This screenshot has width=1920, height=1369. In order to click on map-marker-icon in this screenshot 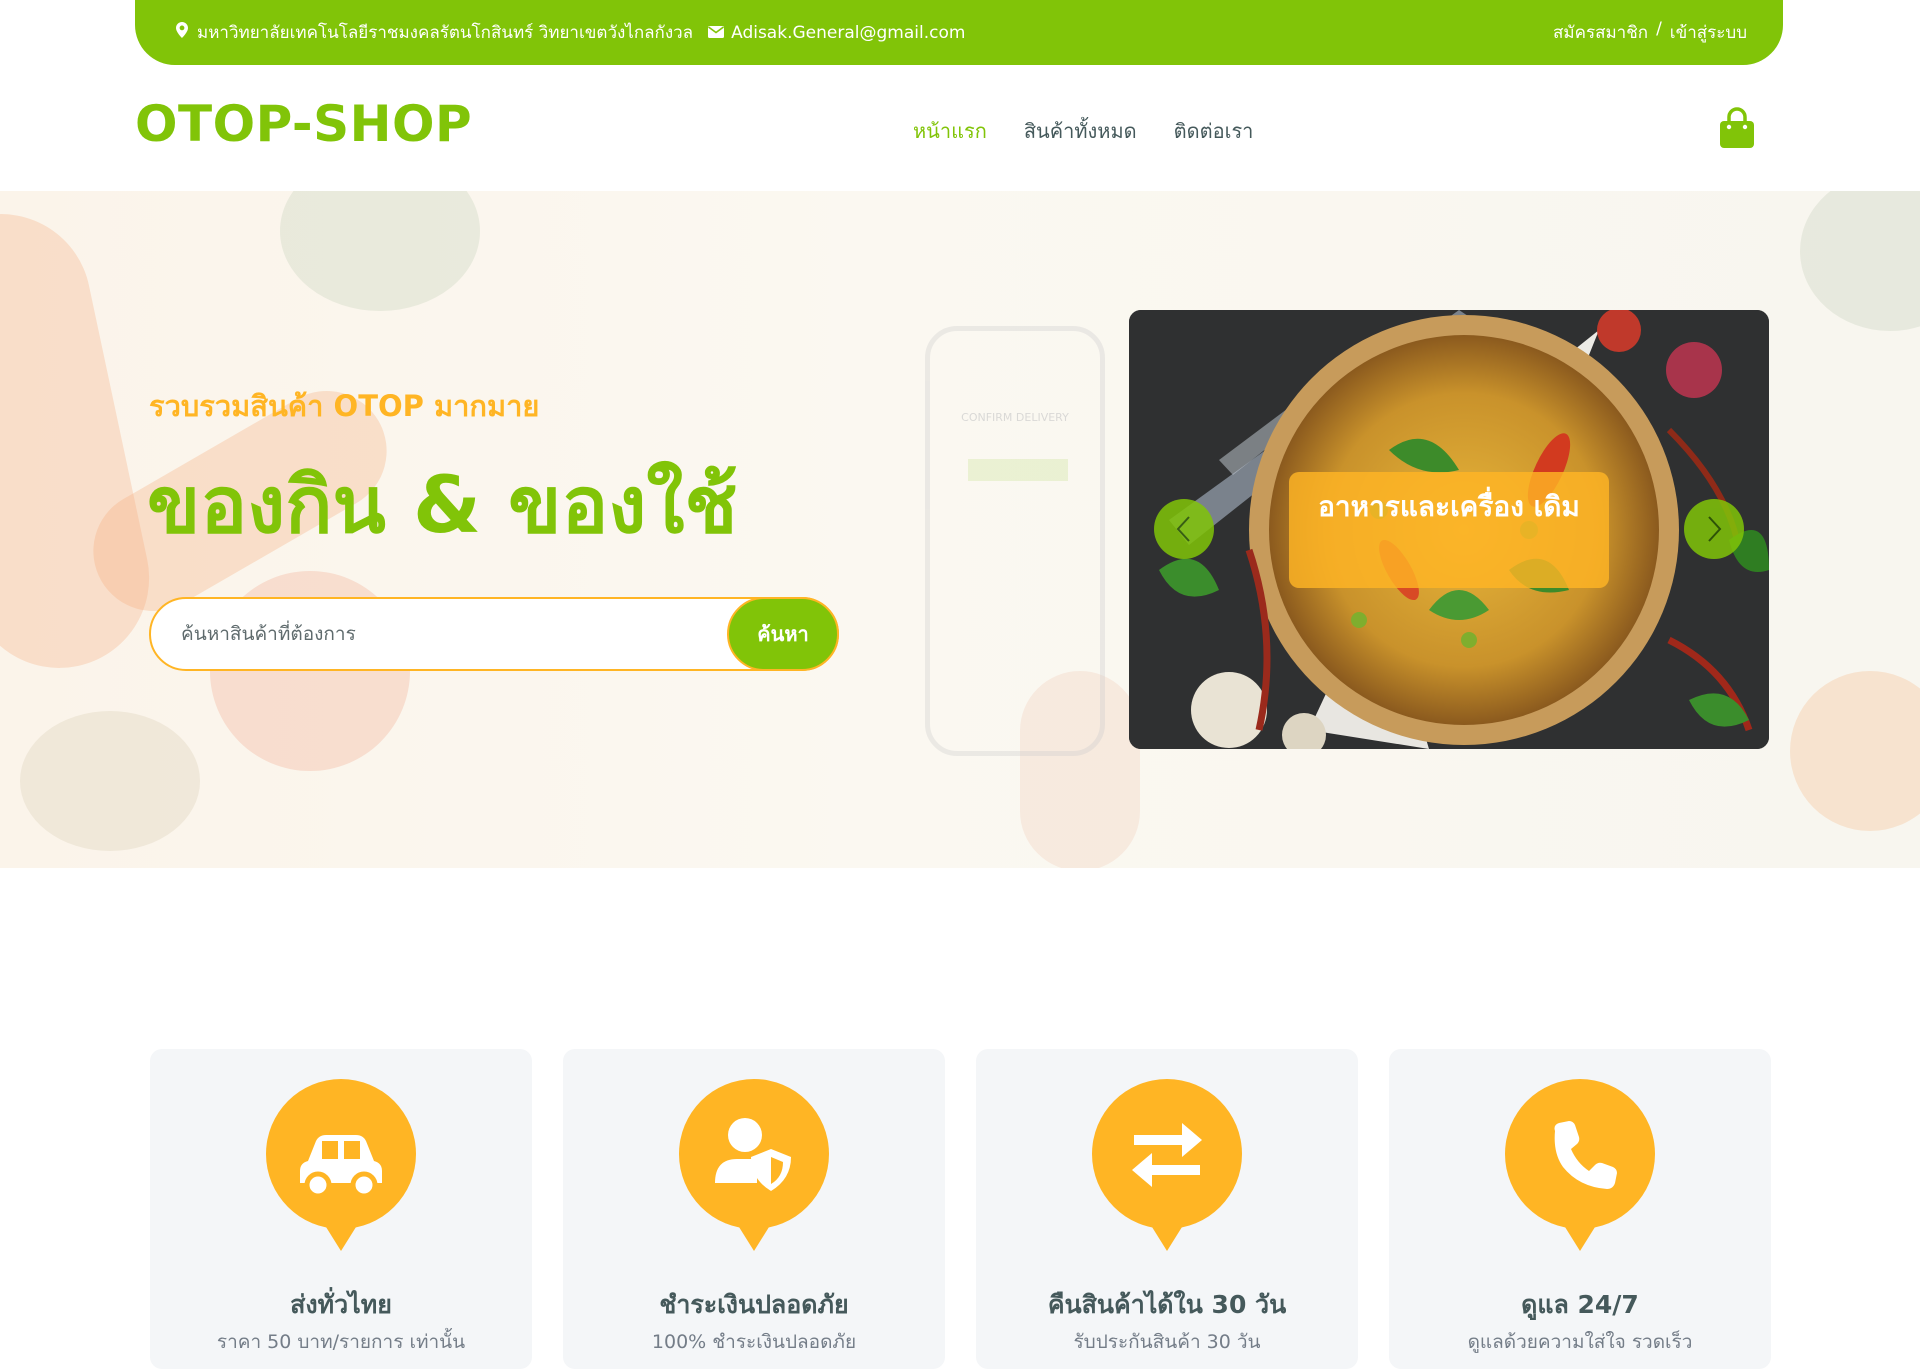, I will do `click(182, 32)`.